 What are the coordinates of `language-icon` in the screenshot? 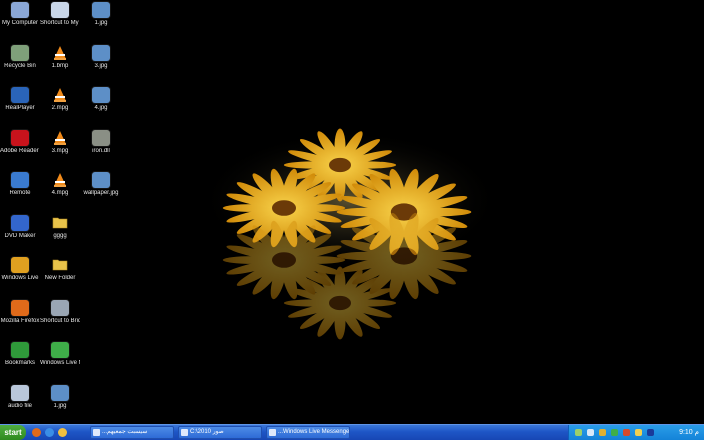 It's located at (650, 432).